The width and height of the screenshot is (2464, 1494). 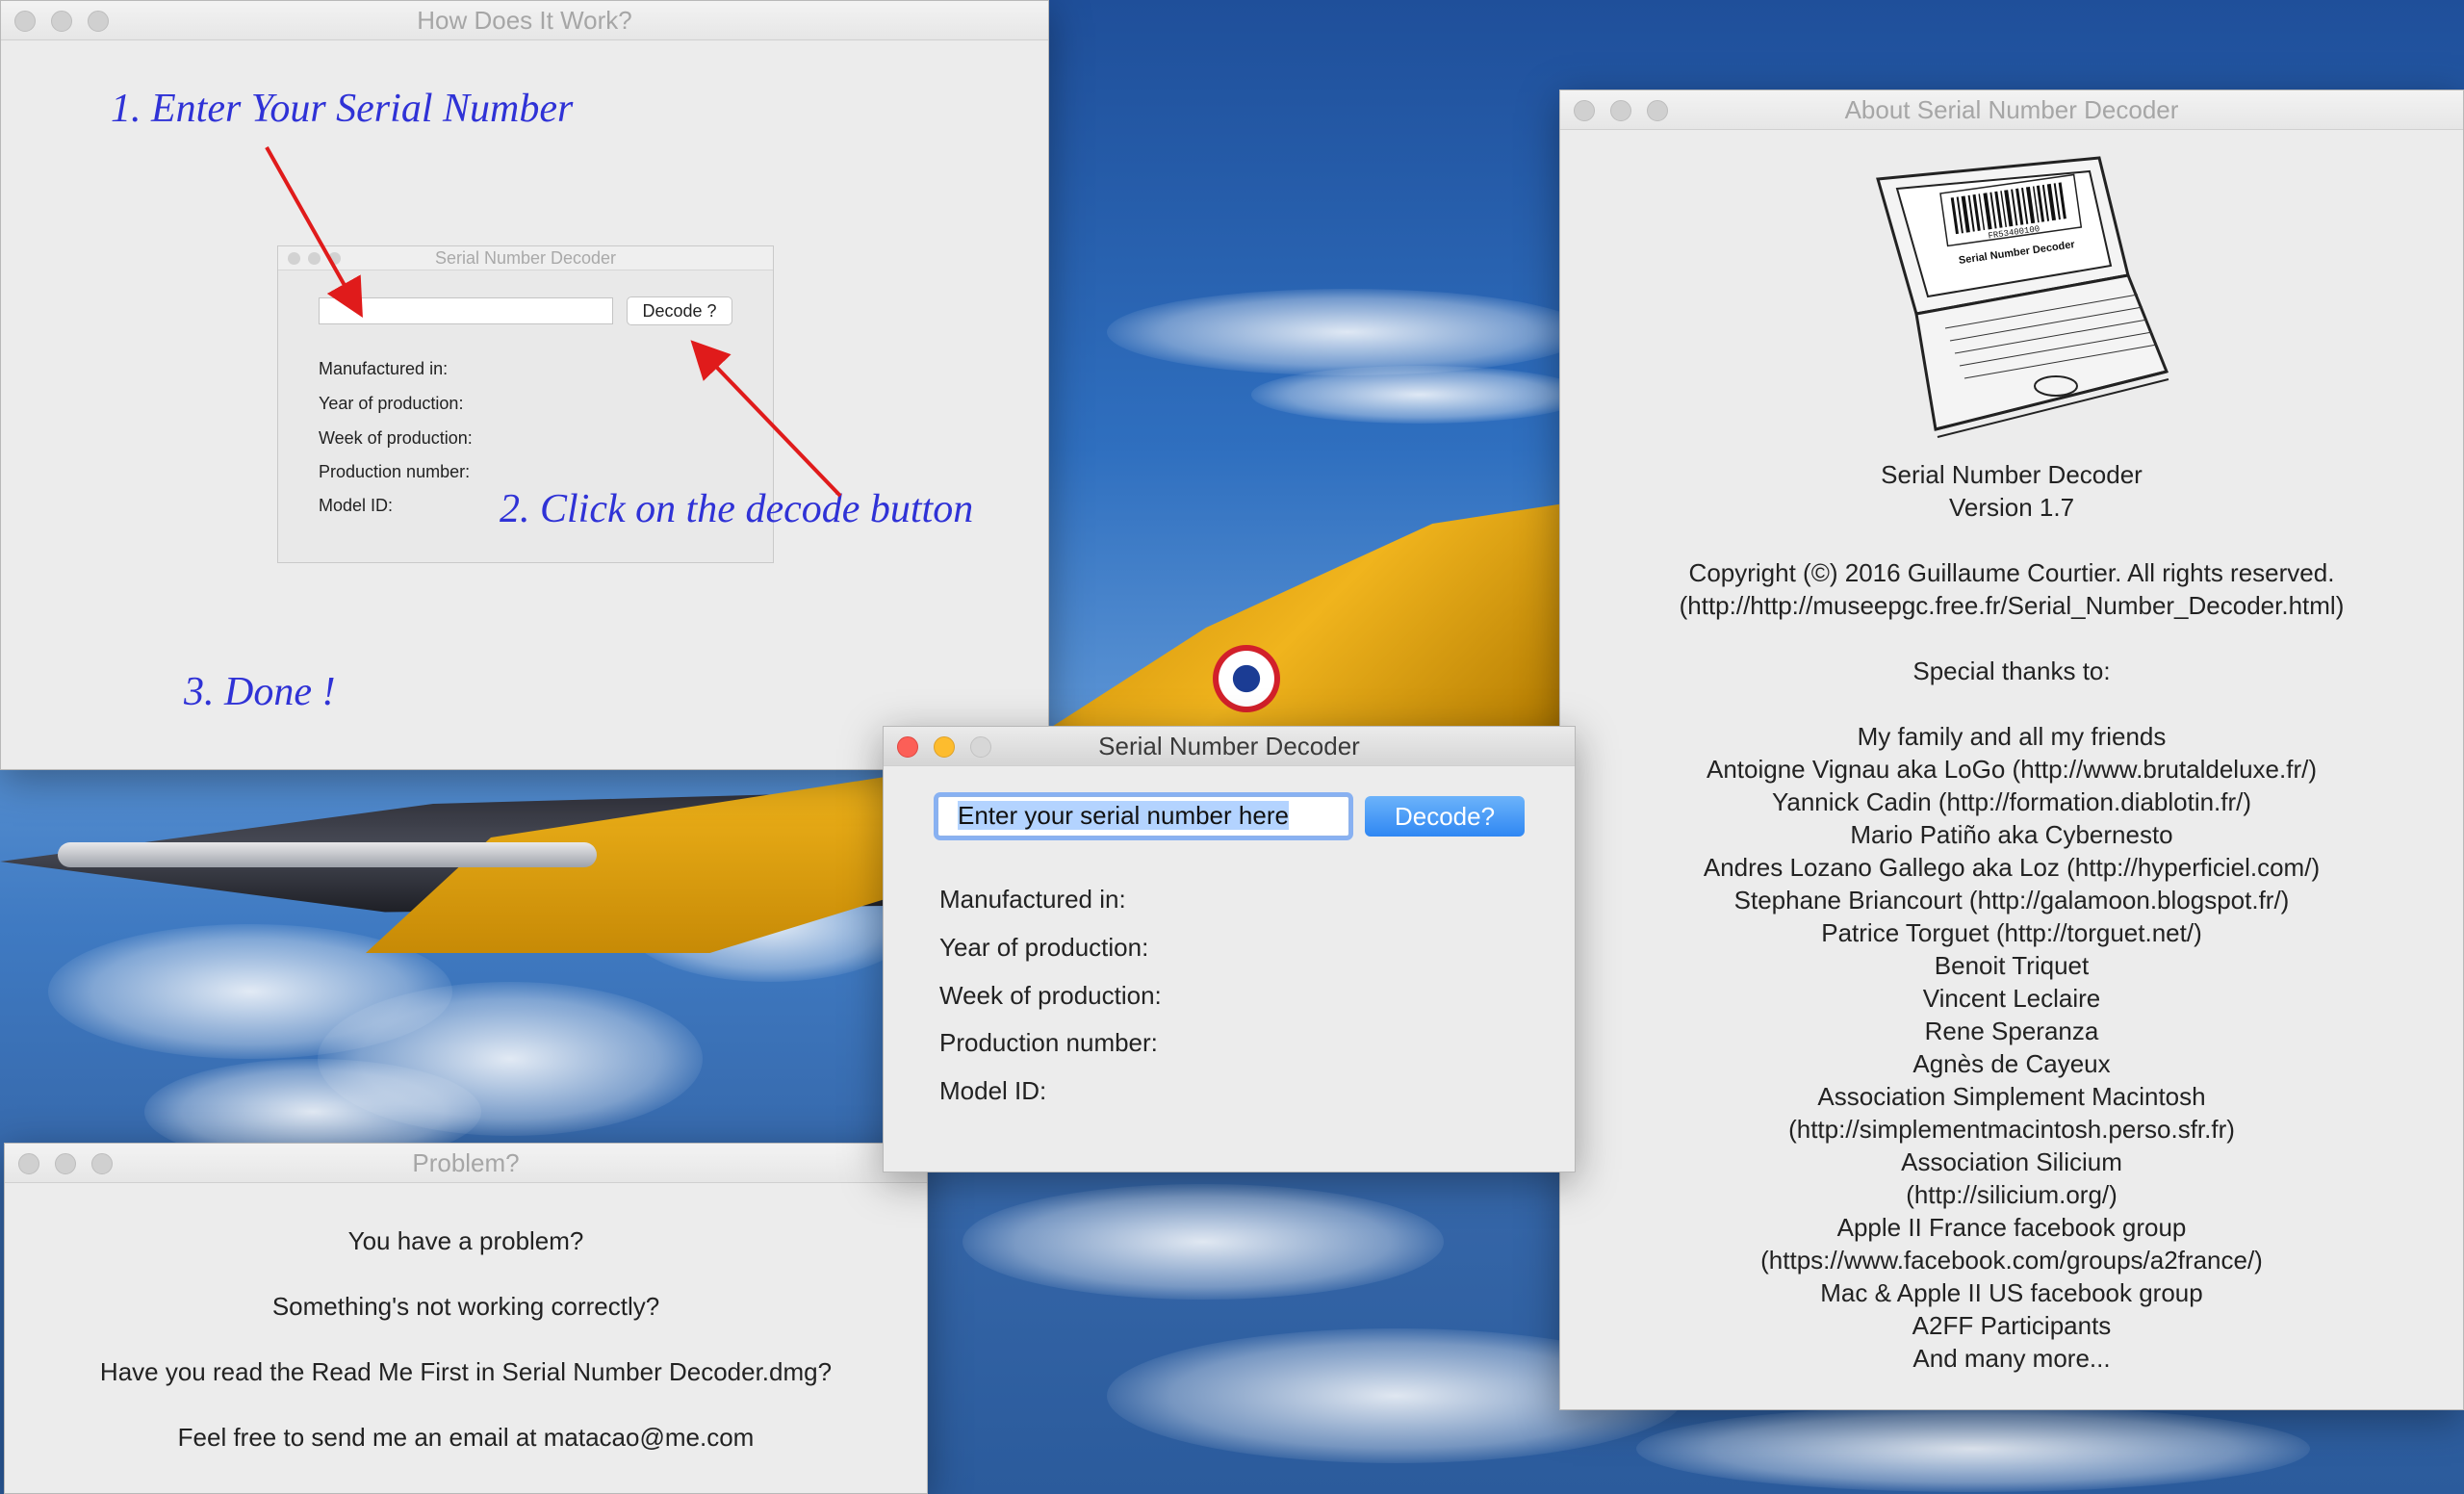 What do you see at coordinates (2011, 1292) in the screenshot?
I see `thanks-item: Mac & Apple II US facebook group` at bounding box center [2011, 1292].